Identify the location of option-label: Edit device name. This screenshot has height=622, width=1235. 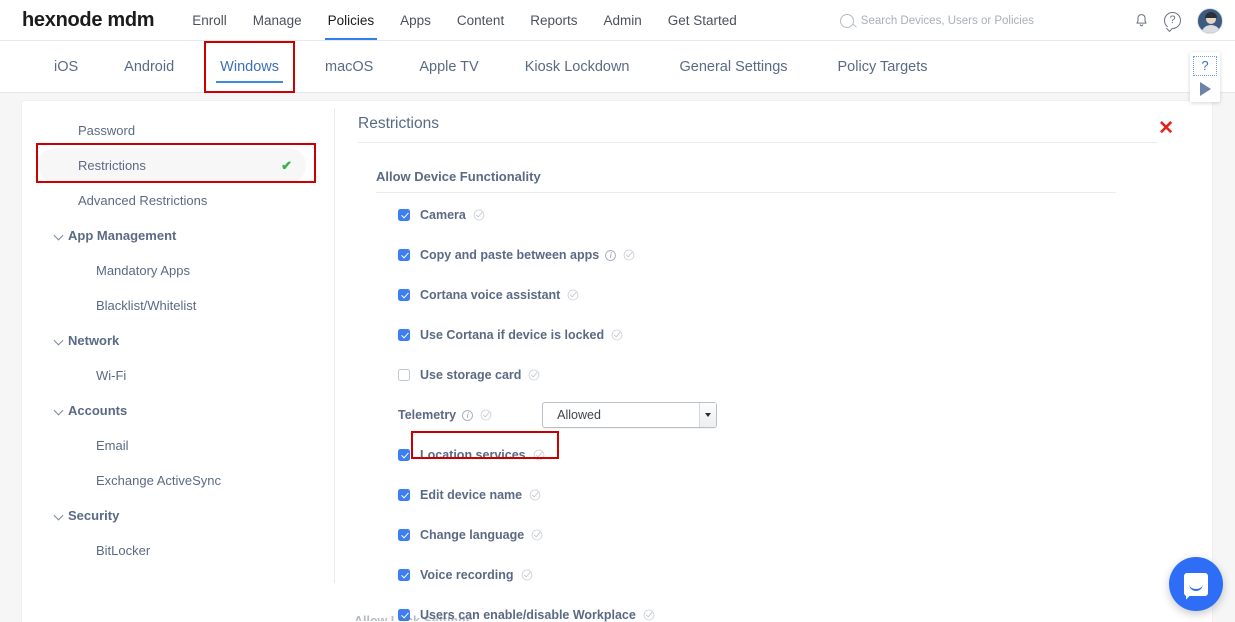
(471, 495).